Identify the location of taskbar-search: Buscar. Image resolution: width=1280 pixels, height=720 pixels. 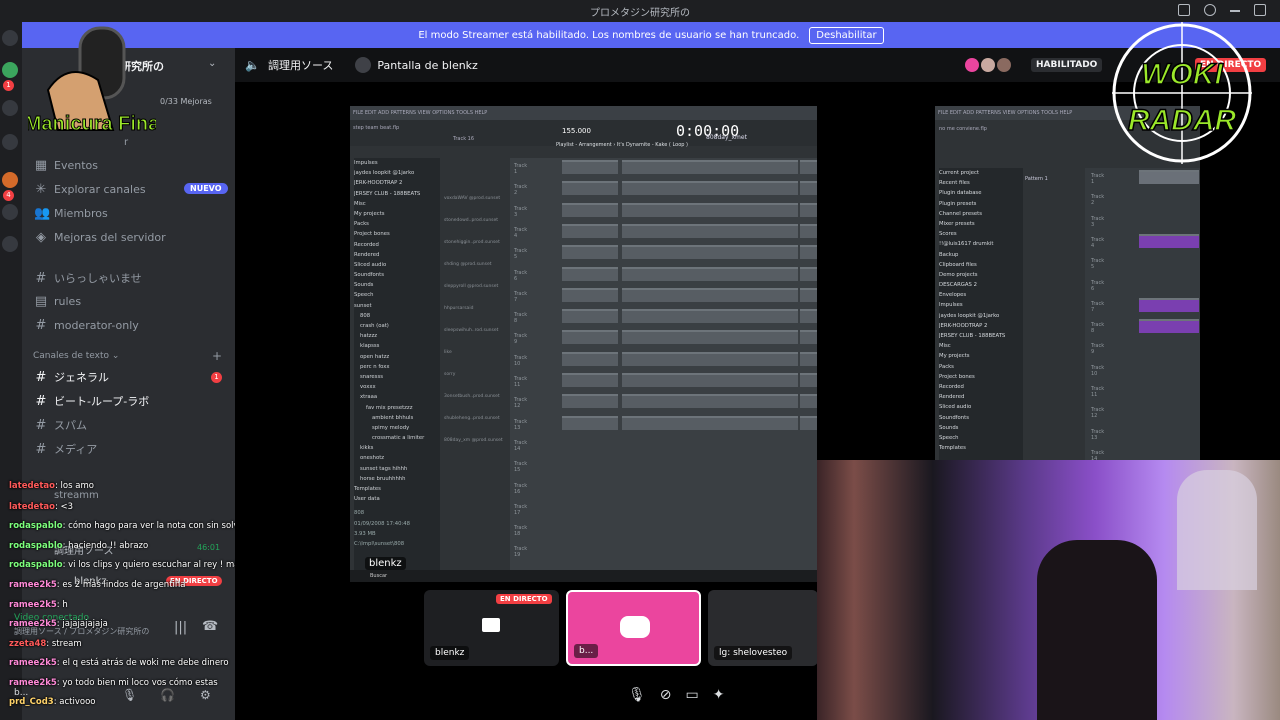
(378, 576).